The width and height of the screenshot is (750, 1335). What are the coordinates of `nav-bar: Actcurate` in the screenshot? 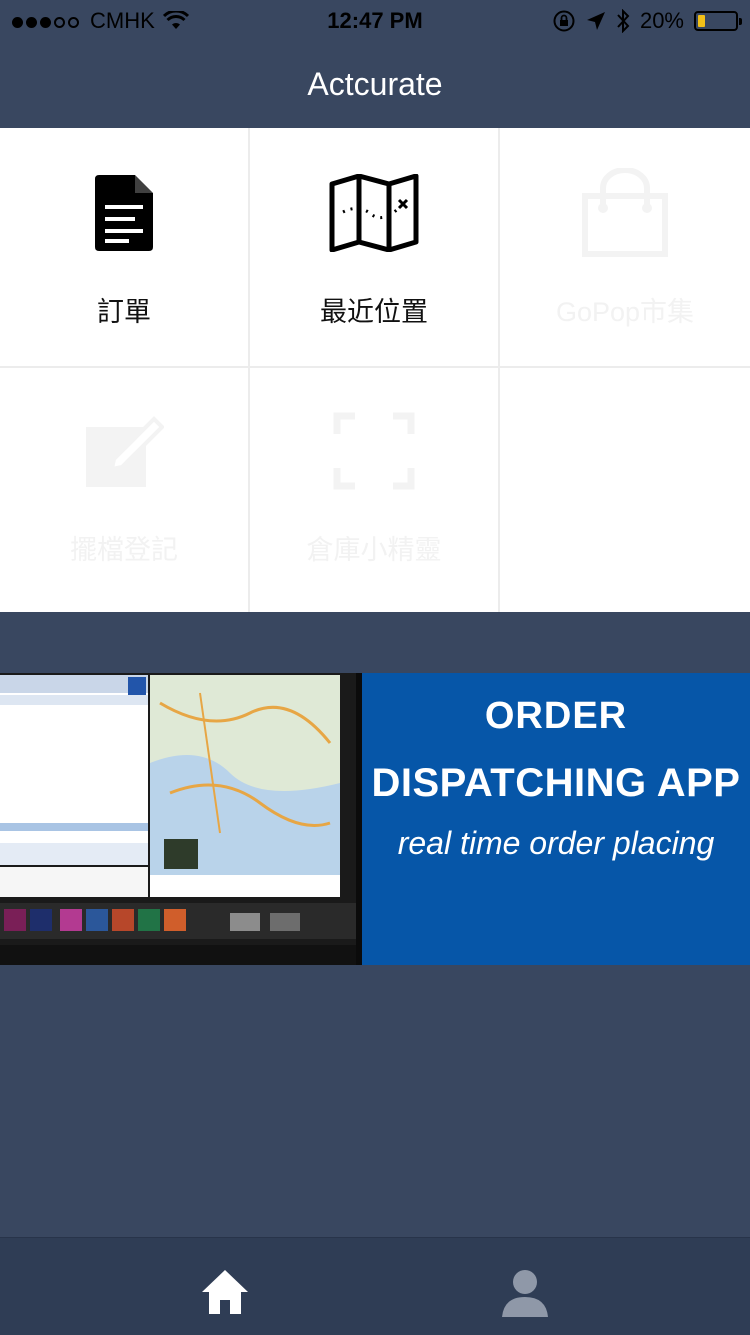 It's located at (375, 84).